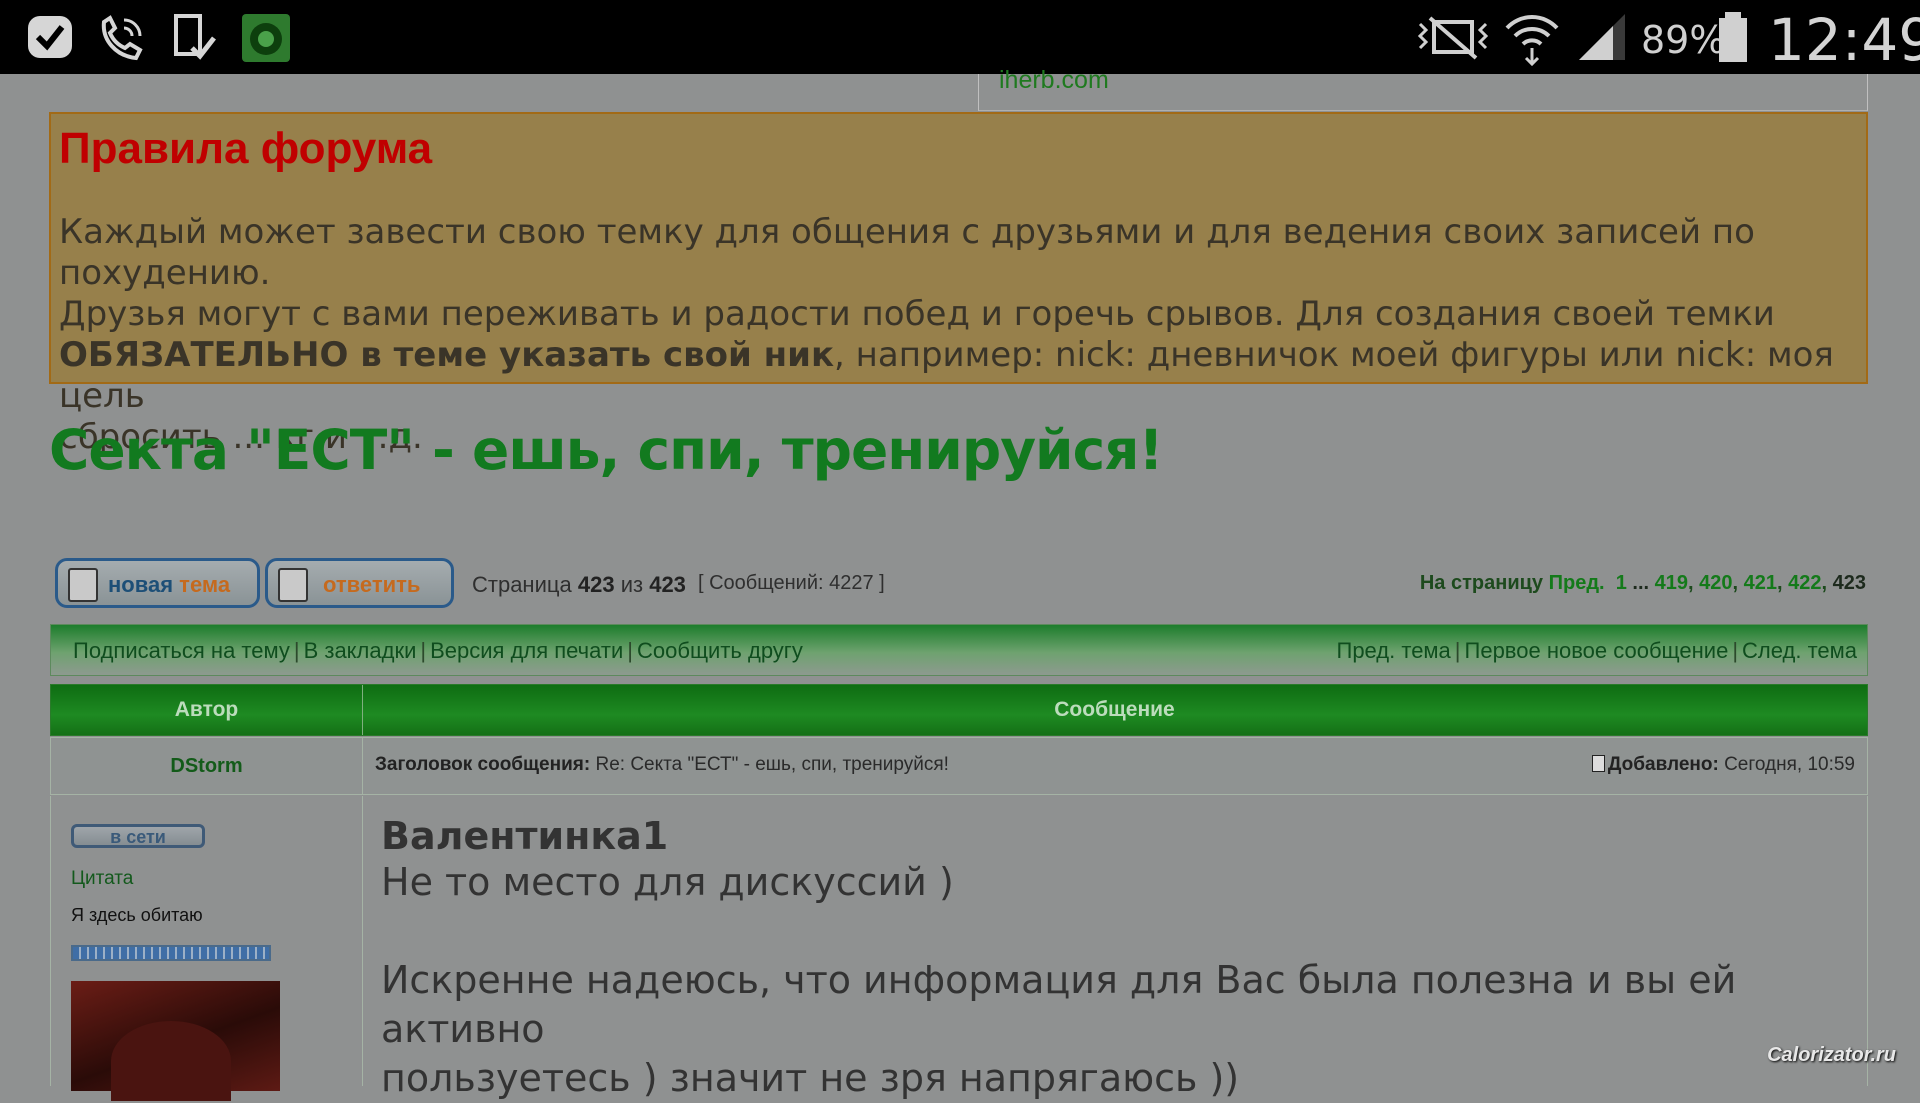 The image size is (1920, 1103). Describe the element at coordinates (207, 710) in the screenshot. I see `author-column-header: Автор` at that location.